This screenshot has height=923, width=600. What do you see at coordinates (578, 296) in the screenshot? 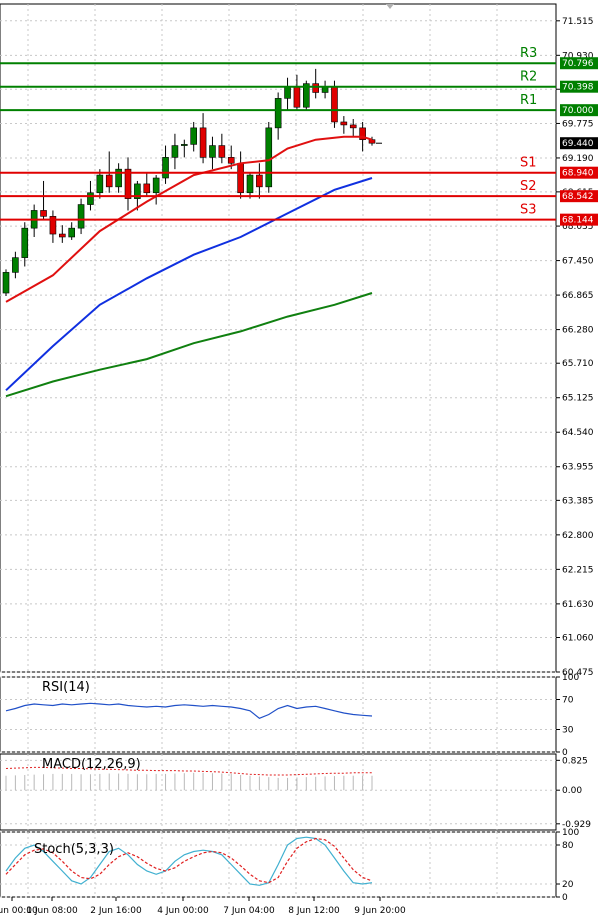
I see `y-tick-label: 66.865` at bounding box center [578, 296].